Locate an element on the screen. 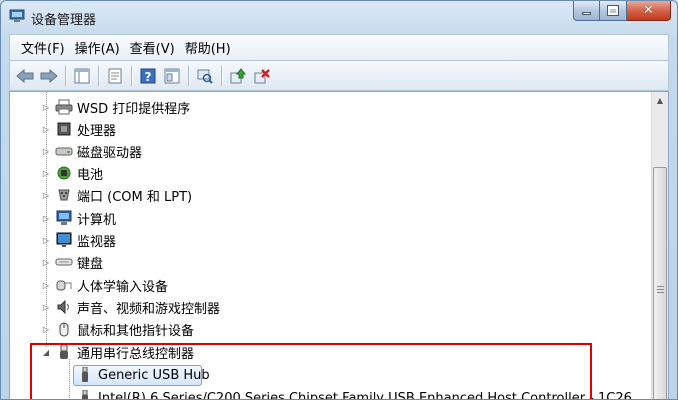 The height and width of the screenshot is (400, 678). scrollbar-thumb is located at coordinates (660, 283).